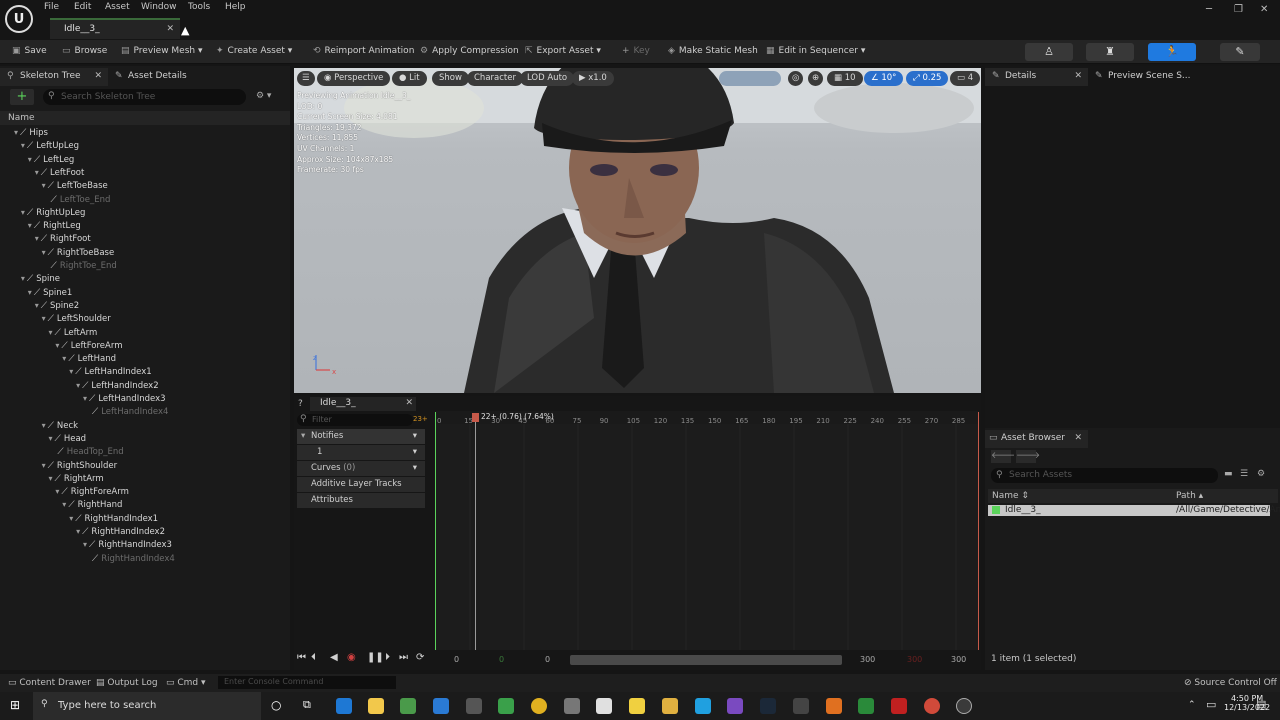 This screenshot has height=720, width=1280. I want to click on cortana-icon: ○, so click(276, 705).